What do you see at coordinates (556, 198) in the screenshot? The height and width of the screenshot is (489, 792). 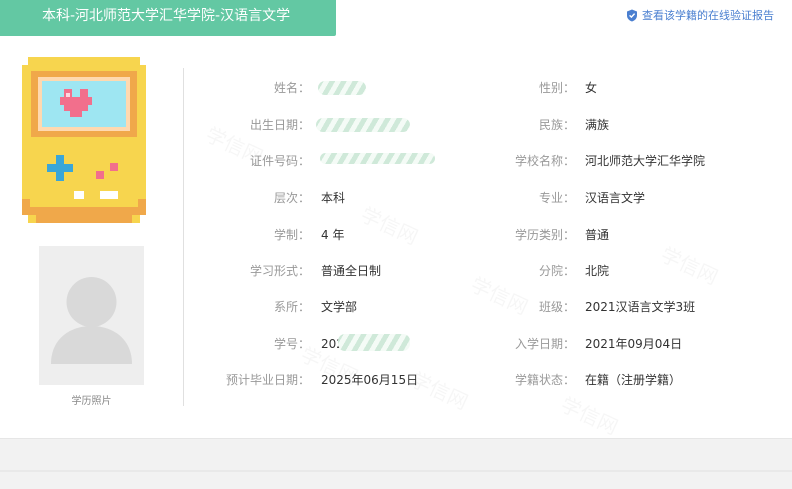 I see `field-label: 专业：` at bounding box center [556, 198].